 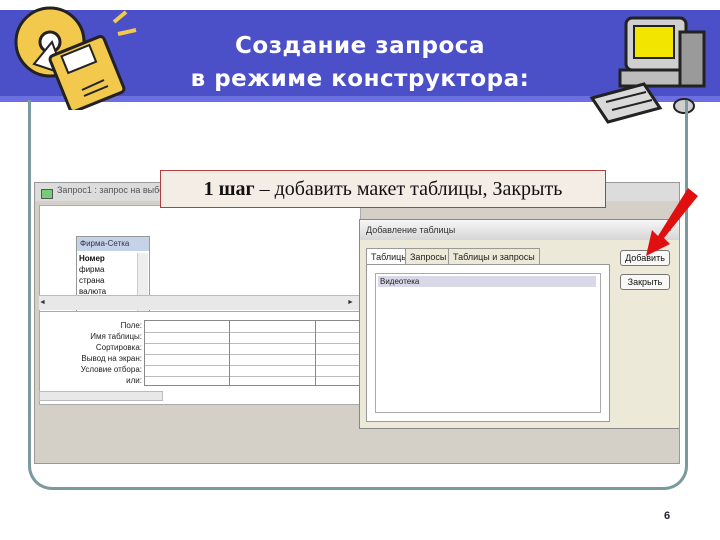 I want to click on grid-label-criteria: Условие отбора:, so click(x=111, y=369).